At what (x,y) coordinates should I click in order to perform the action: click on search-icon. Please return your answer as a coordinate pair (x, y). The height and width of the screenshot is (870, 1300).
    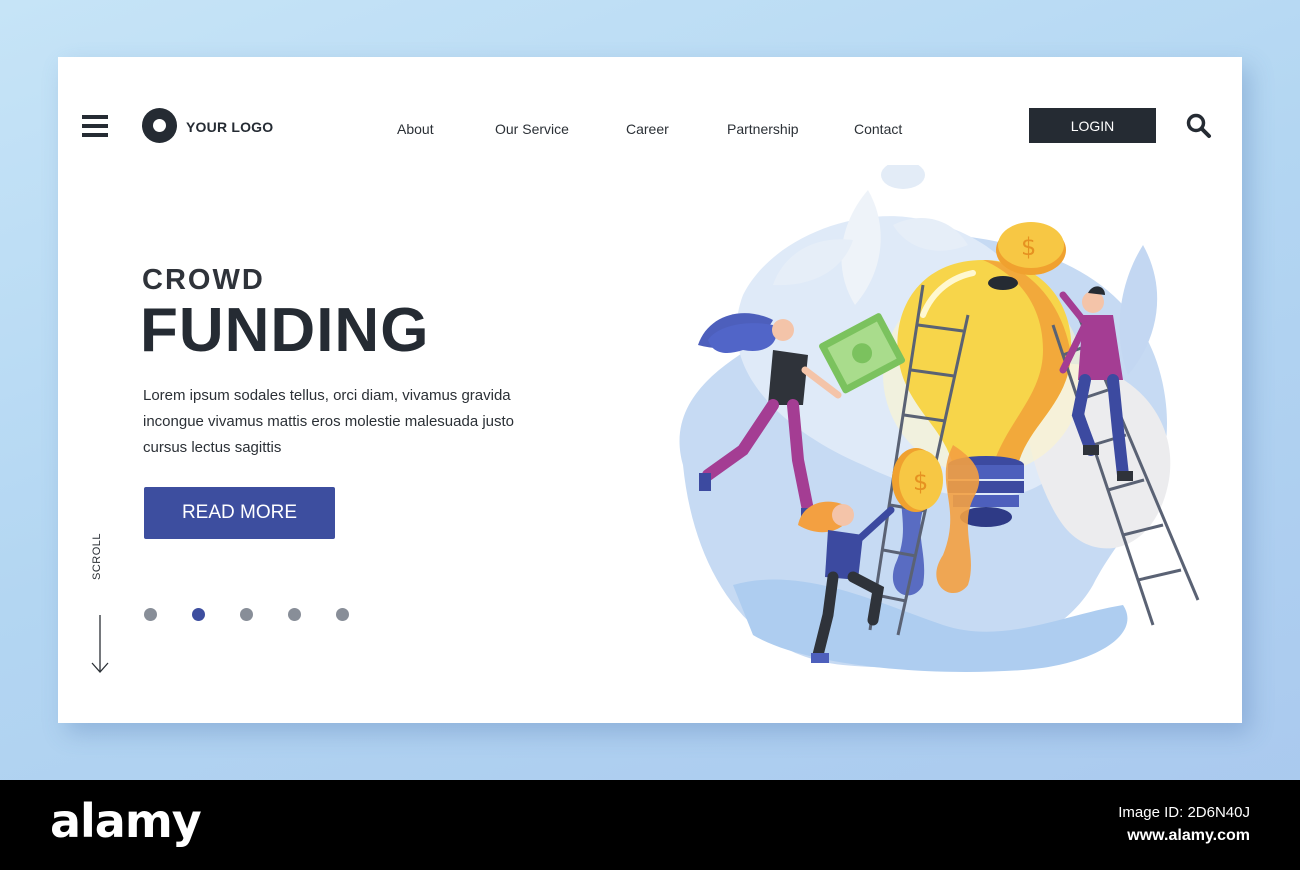
    Looking at the image, I should click on (1199, 126).